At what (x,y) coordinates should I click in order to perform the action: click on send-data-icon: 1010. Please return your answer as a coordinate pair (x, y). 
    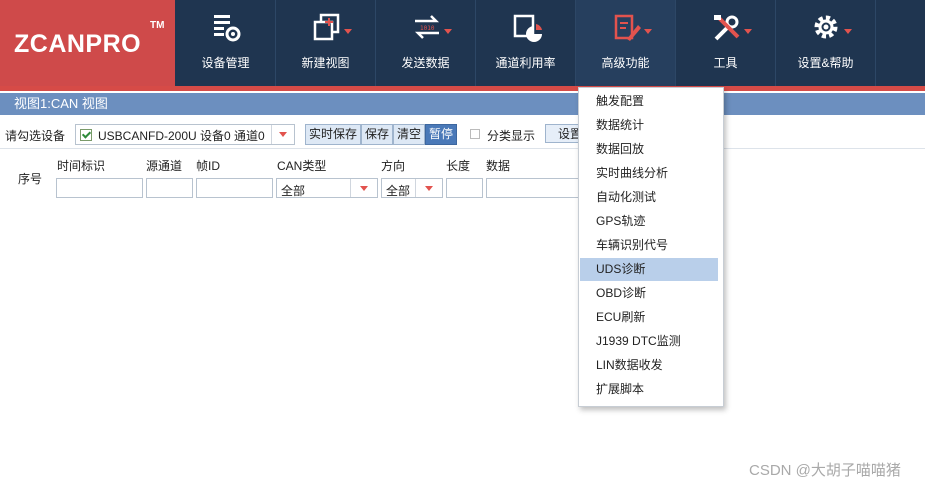
    Looking at the image, I should click on (429, 30).